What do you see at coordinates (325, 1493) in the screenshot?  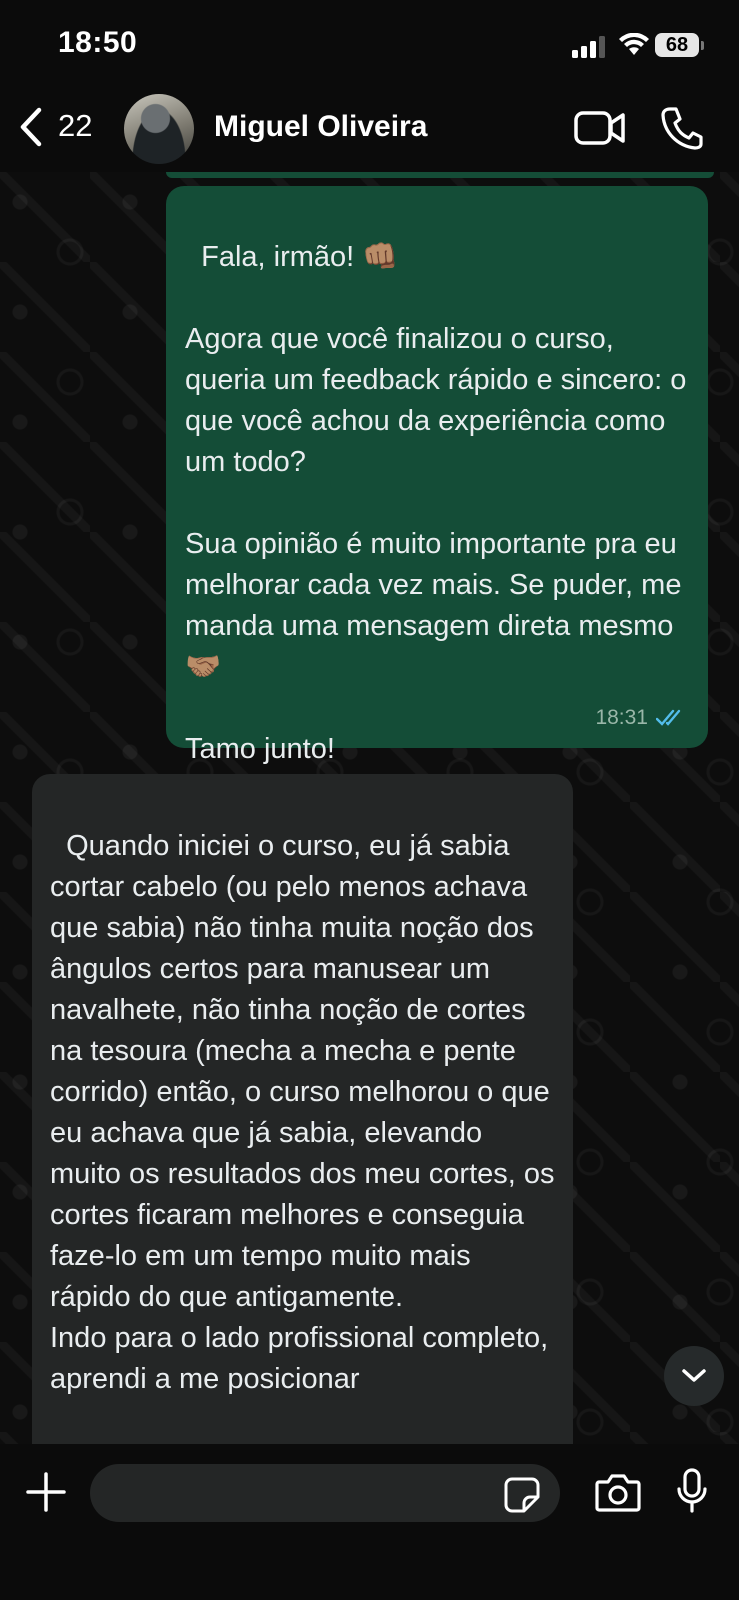 I see `message-input` at bounding box center [325, 1493].